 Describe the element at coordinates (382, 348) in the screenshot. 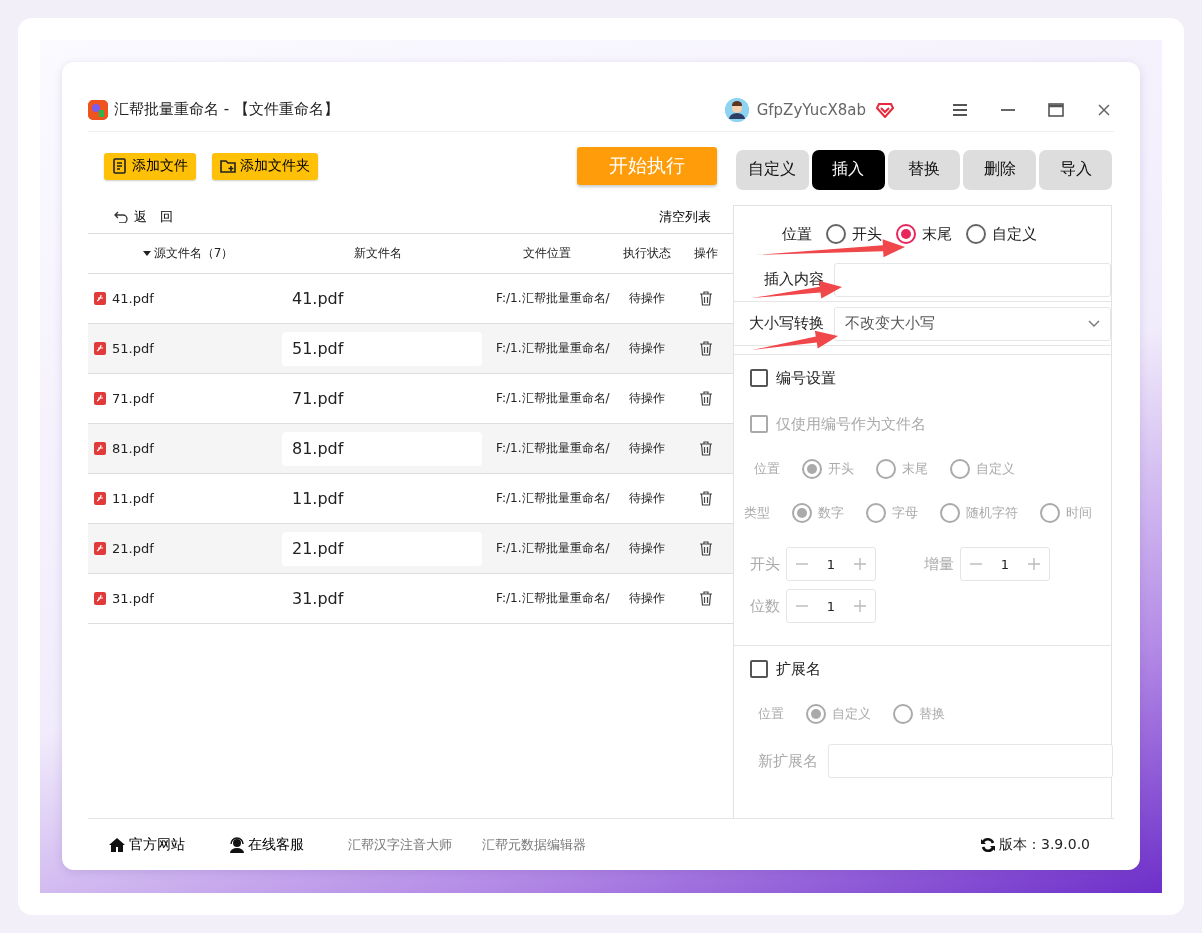

I see `new-file-name: 51.pdf` at that location.